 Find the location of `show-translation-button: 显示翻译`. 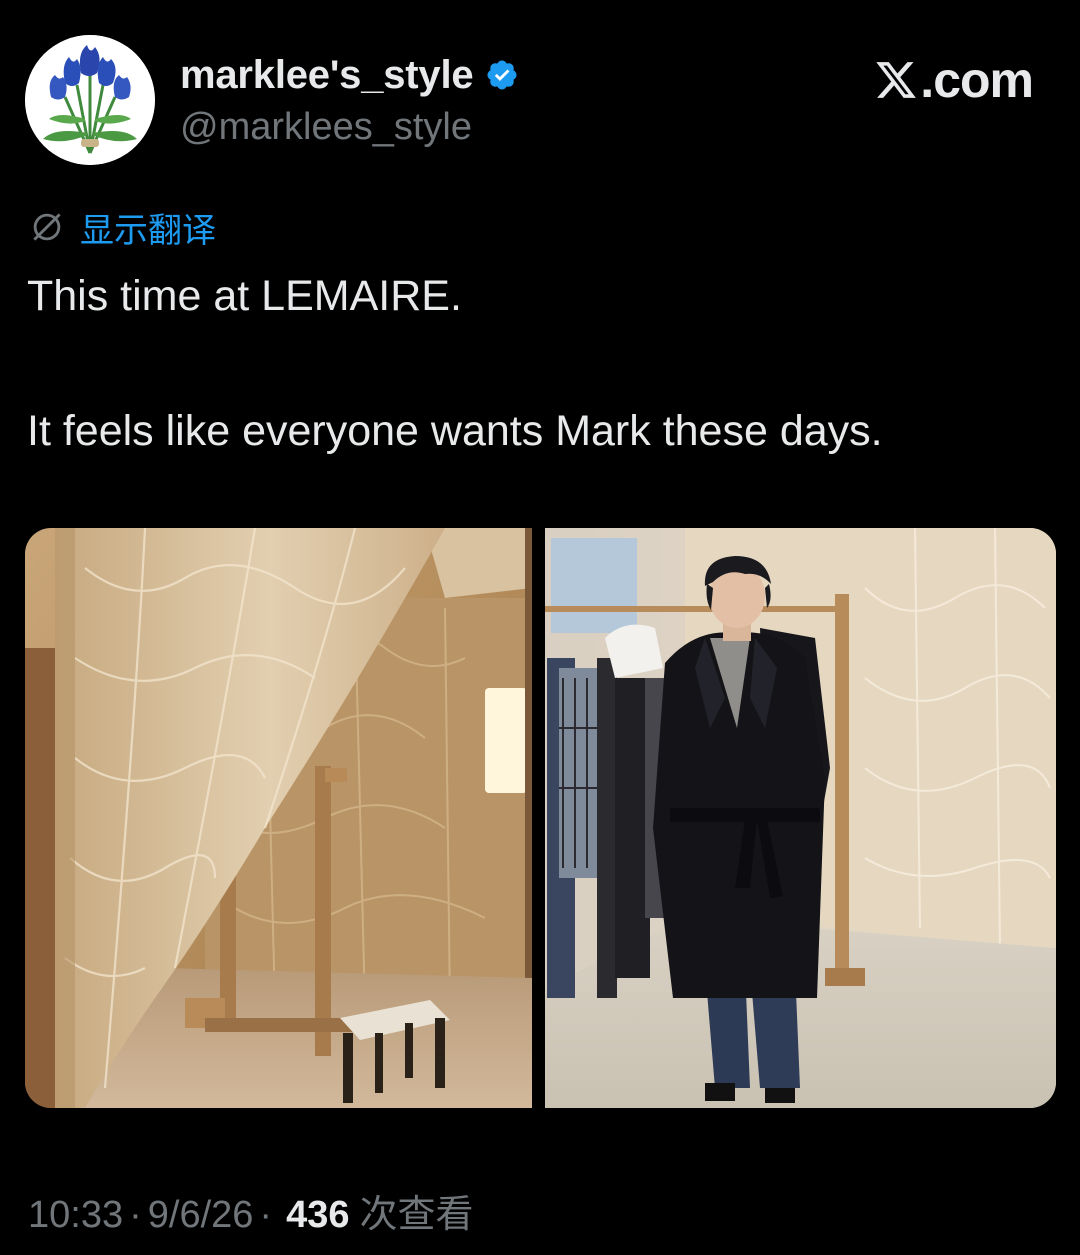

show-translation-button: 显示翻译 is located at coordinates (122, 227).